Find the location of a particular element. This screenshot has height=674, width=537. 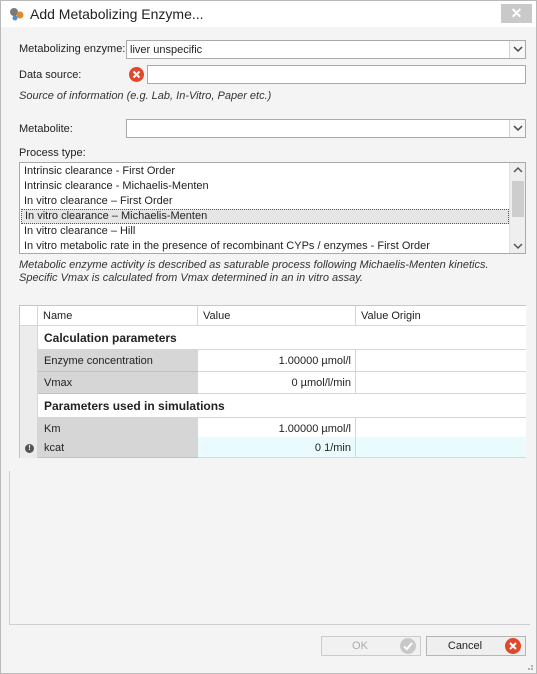

param-value-input: 0 µmol/l/min is located at coordinates (277, 383).